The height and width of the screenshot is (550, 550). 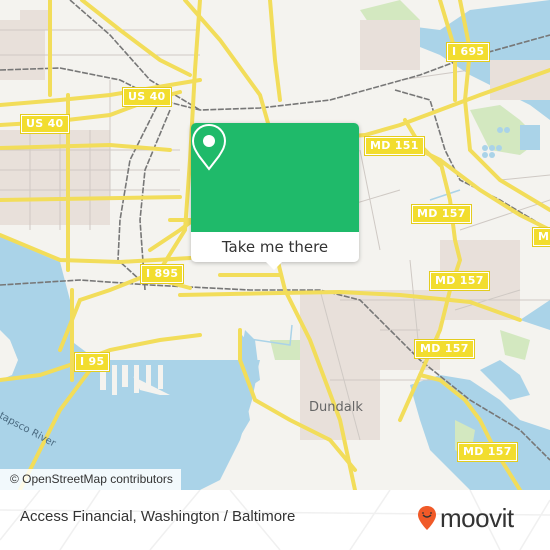 I want to click on route-shield-i95: I 95, so click(x=92, y=362).